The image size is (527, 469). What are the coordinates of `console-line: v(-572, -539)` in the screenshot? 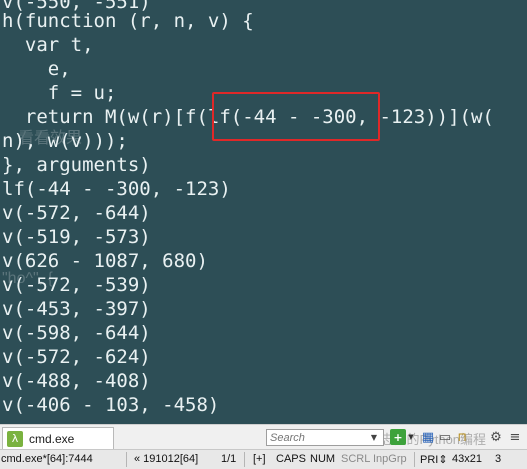 It's located at (76, 285).